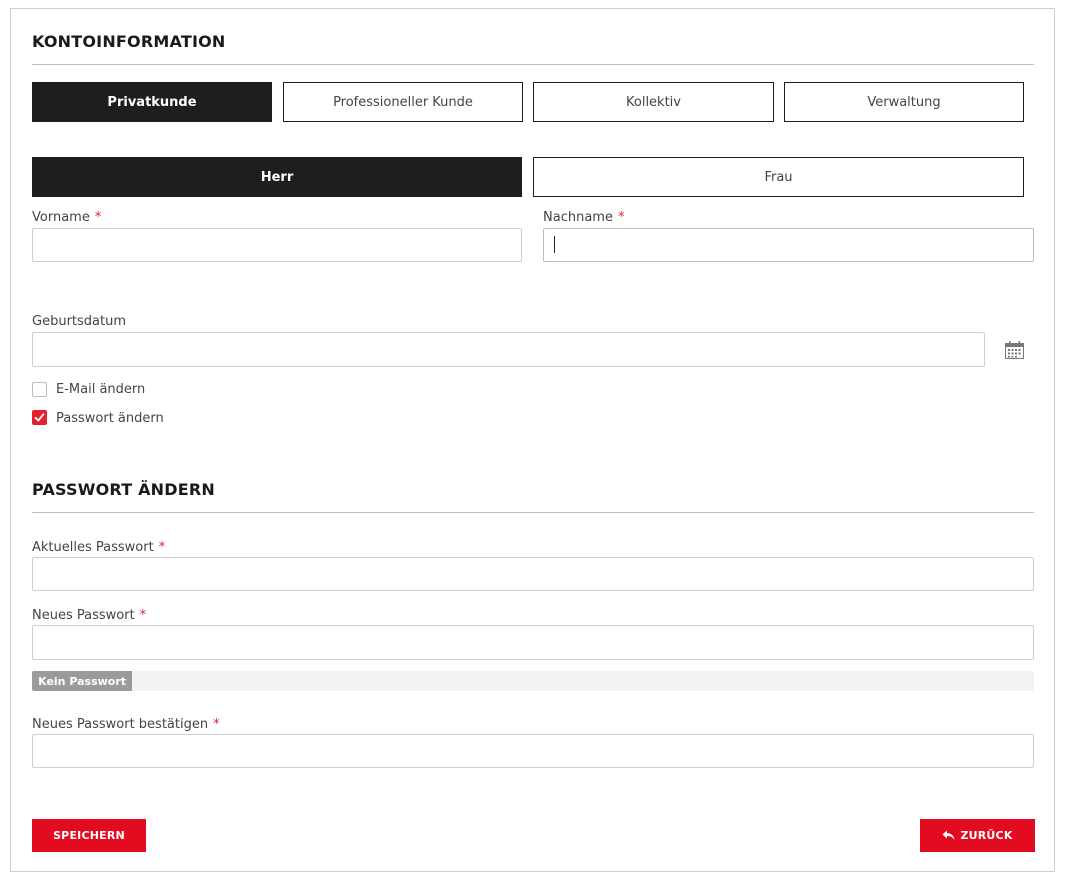  I want to click on confirm-password-label: Neues Passwort bestätigen *, so click(126, 724).